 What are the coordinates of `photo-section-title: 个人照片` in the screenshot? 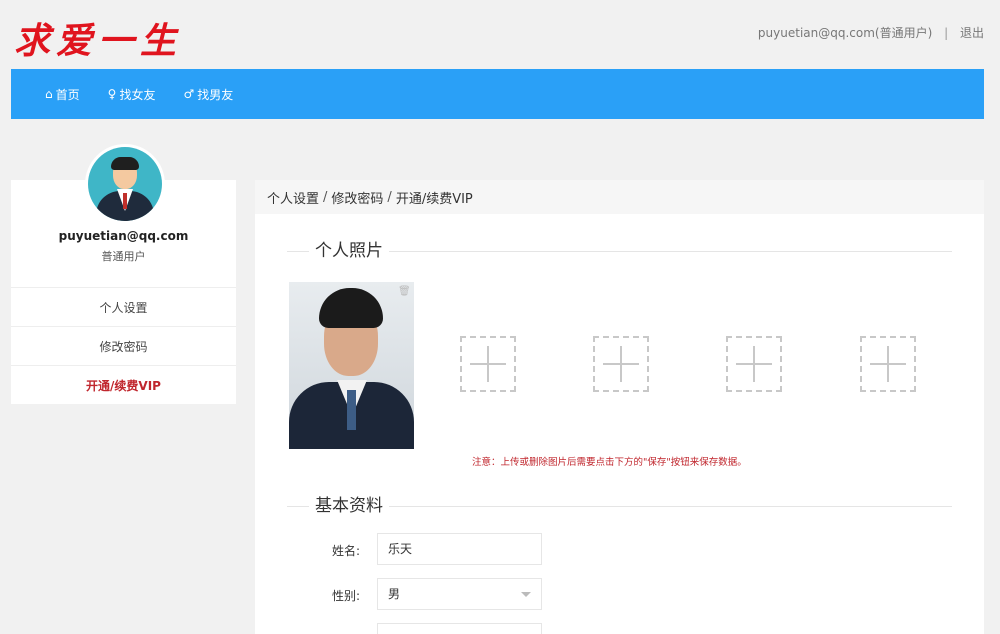 It's located at (619, 251).